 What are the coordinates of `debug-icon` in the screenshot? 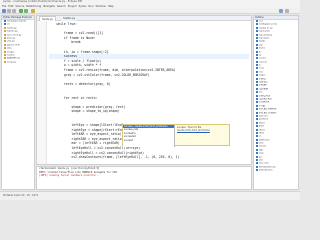 It's located at (26, 11).